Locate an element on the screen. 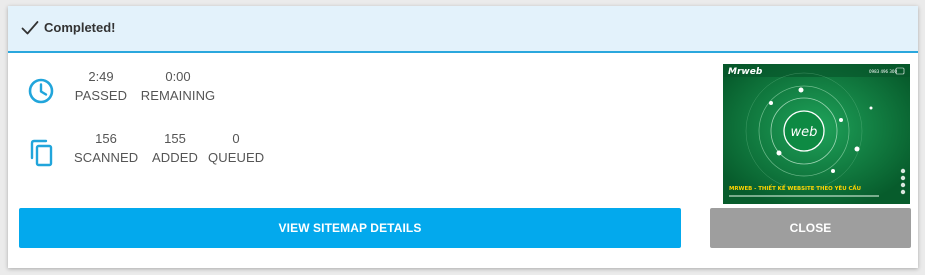 The height and width of the screenshot is (275, 925). time-passed-label: PASSED is located at coordinates (101, 95).